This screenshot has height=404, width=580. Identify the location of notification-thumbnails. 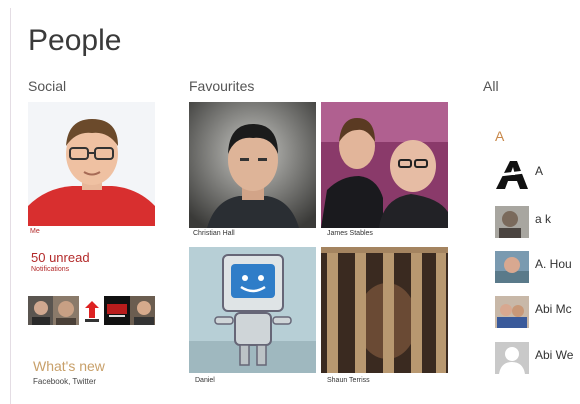
(91, 310).